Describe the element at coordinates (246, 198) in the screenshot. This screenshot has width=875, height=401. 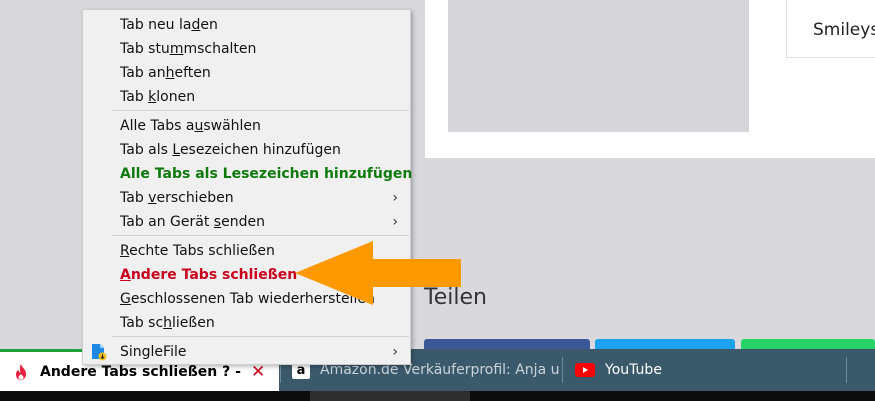
I see `menu-item-move-tab: Tab verschieben ›` at that location.